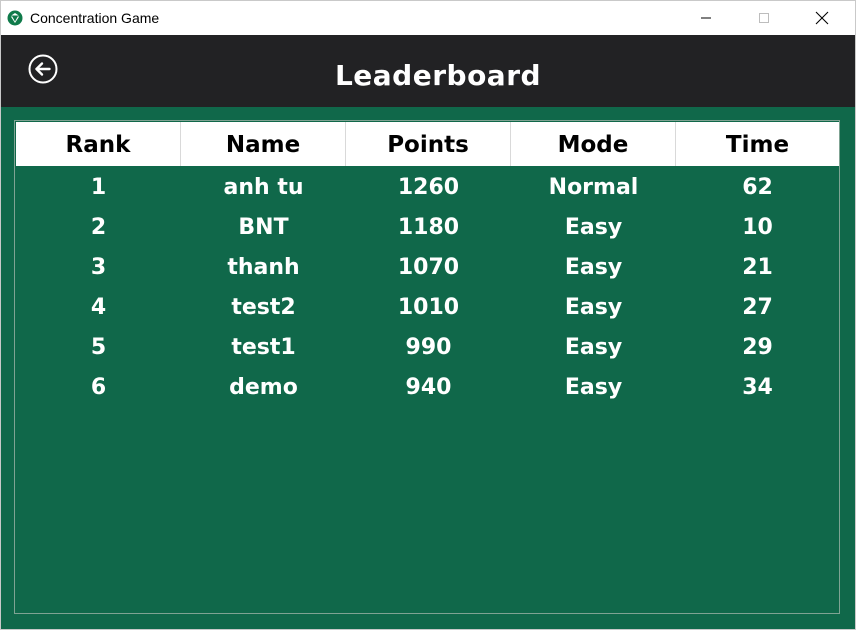 This screenshot has height=630, width=856. I want to click on minimize-button, so click(706, 18).